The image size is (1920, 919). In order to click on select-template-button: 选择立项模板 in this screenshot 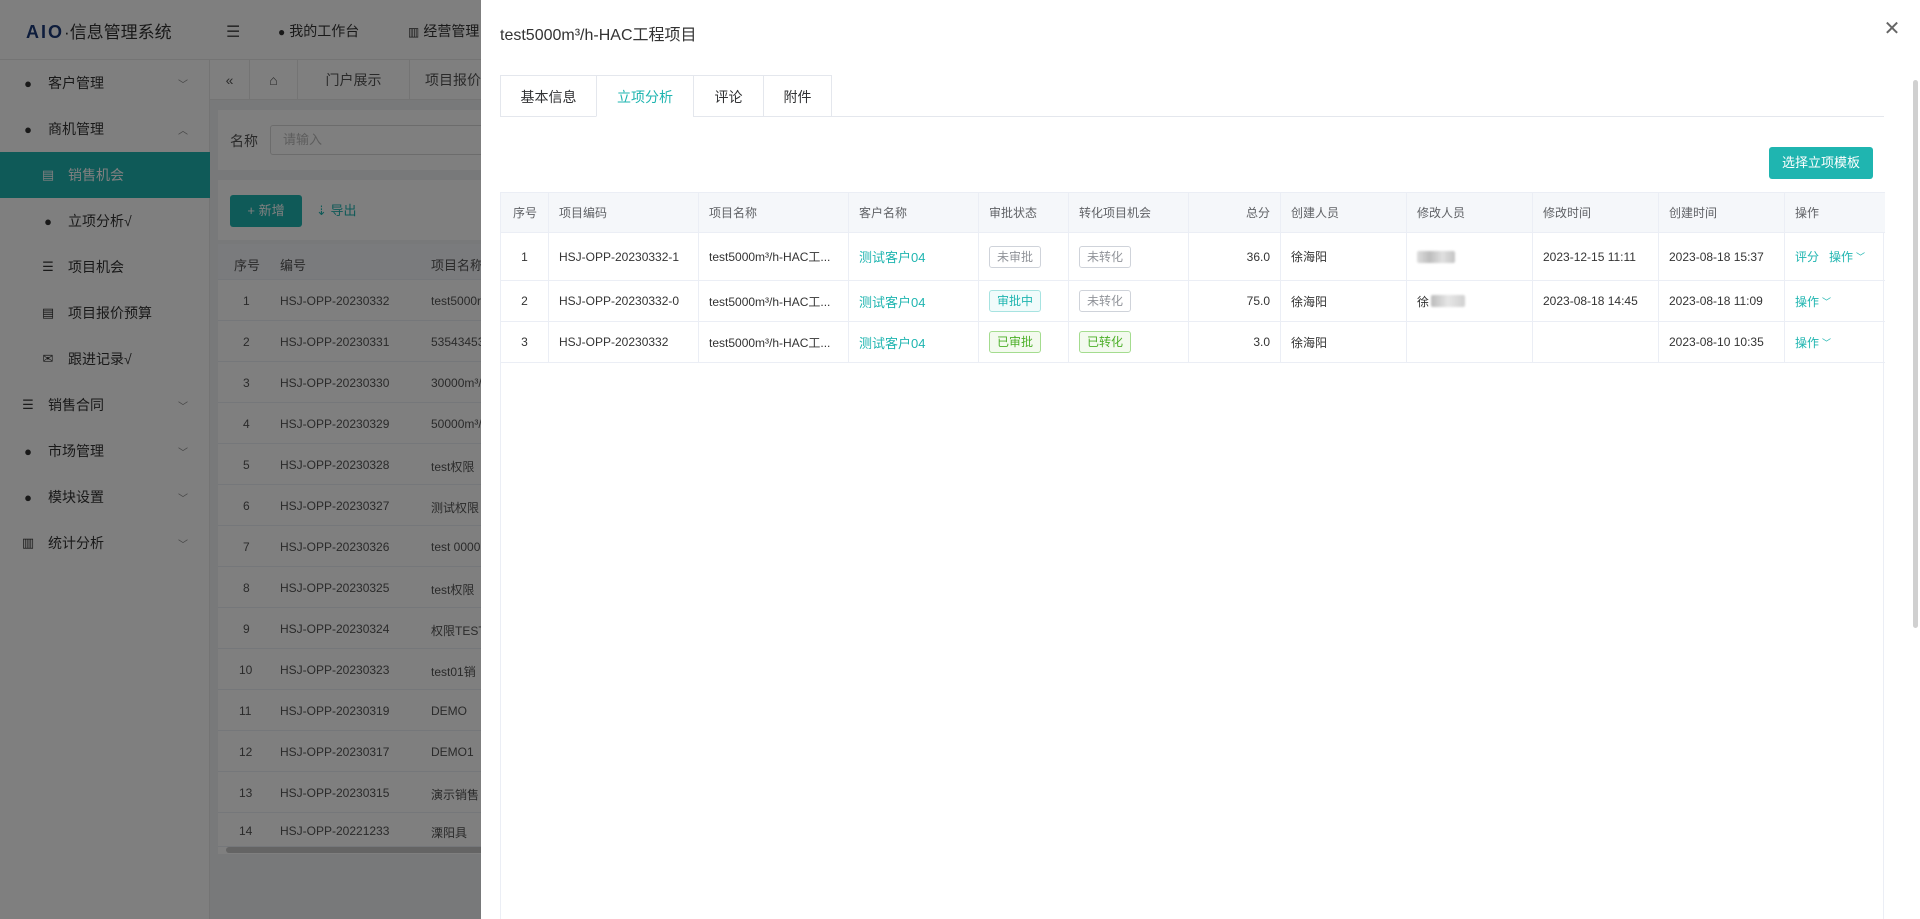, I will do `click(1821, 163)`.